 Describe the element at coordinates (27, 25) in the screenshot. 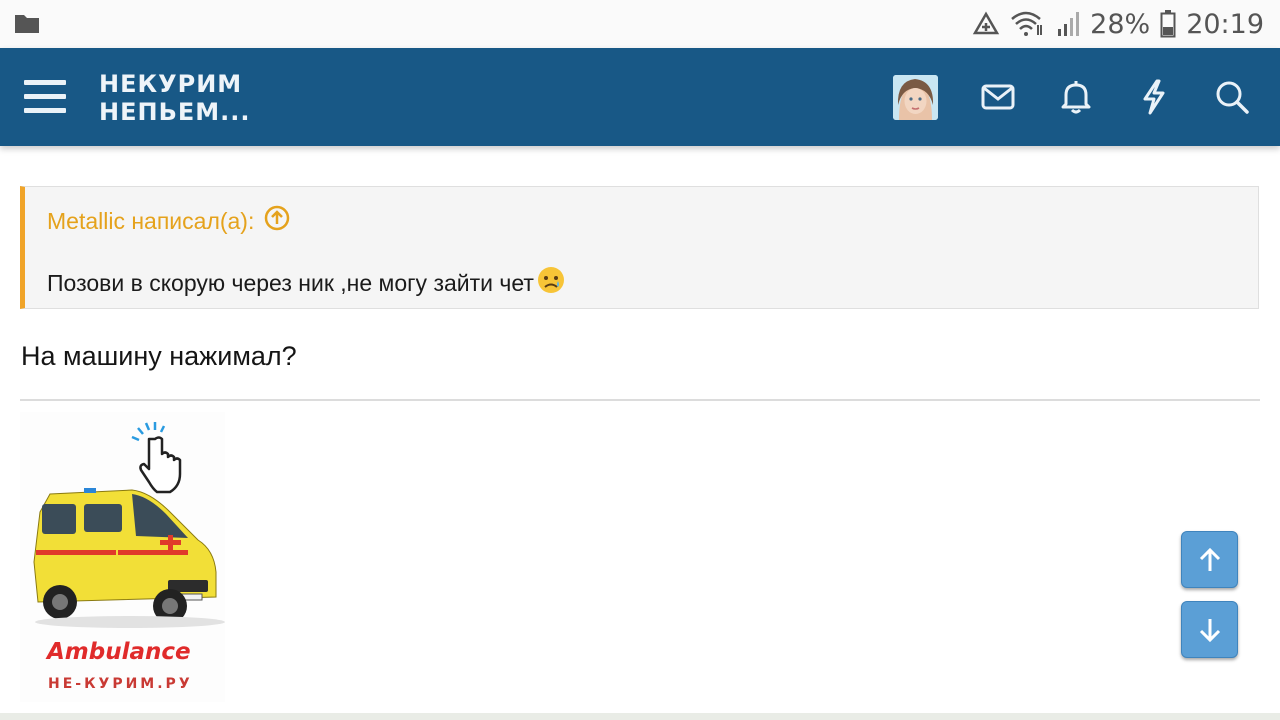

I see `folder-icon` at that location.